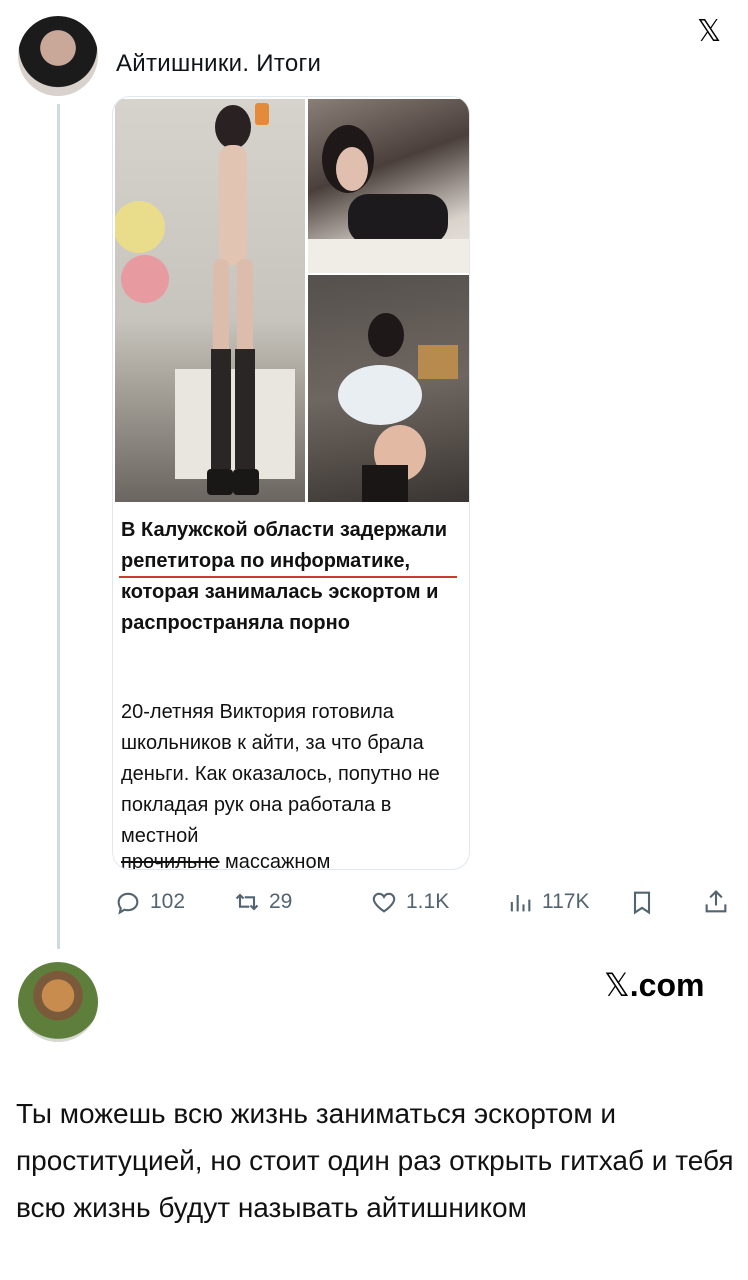 The image size is (748, 1280). What do you see at coordinates (58, 1002) in the screenshot?
I see `reply-avatar` at bounding box center [58, 1002].